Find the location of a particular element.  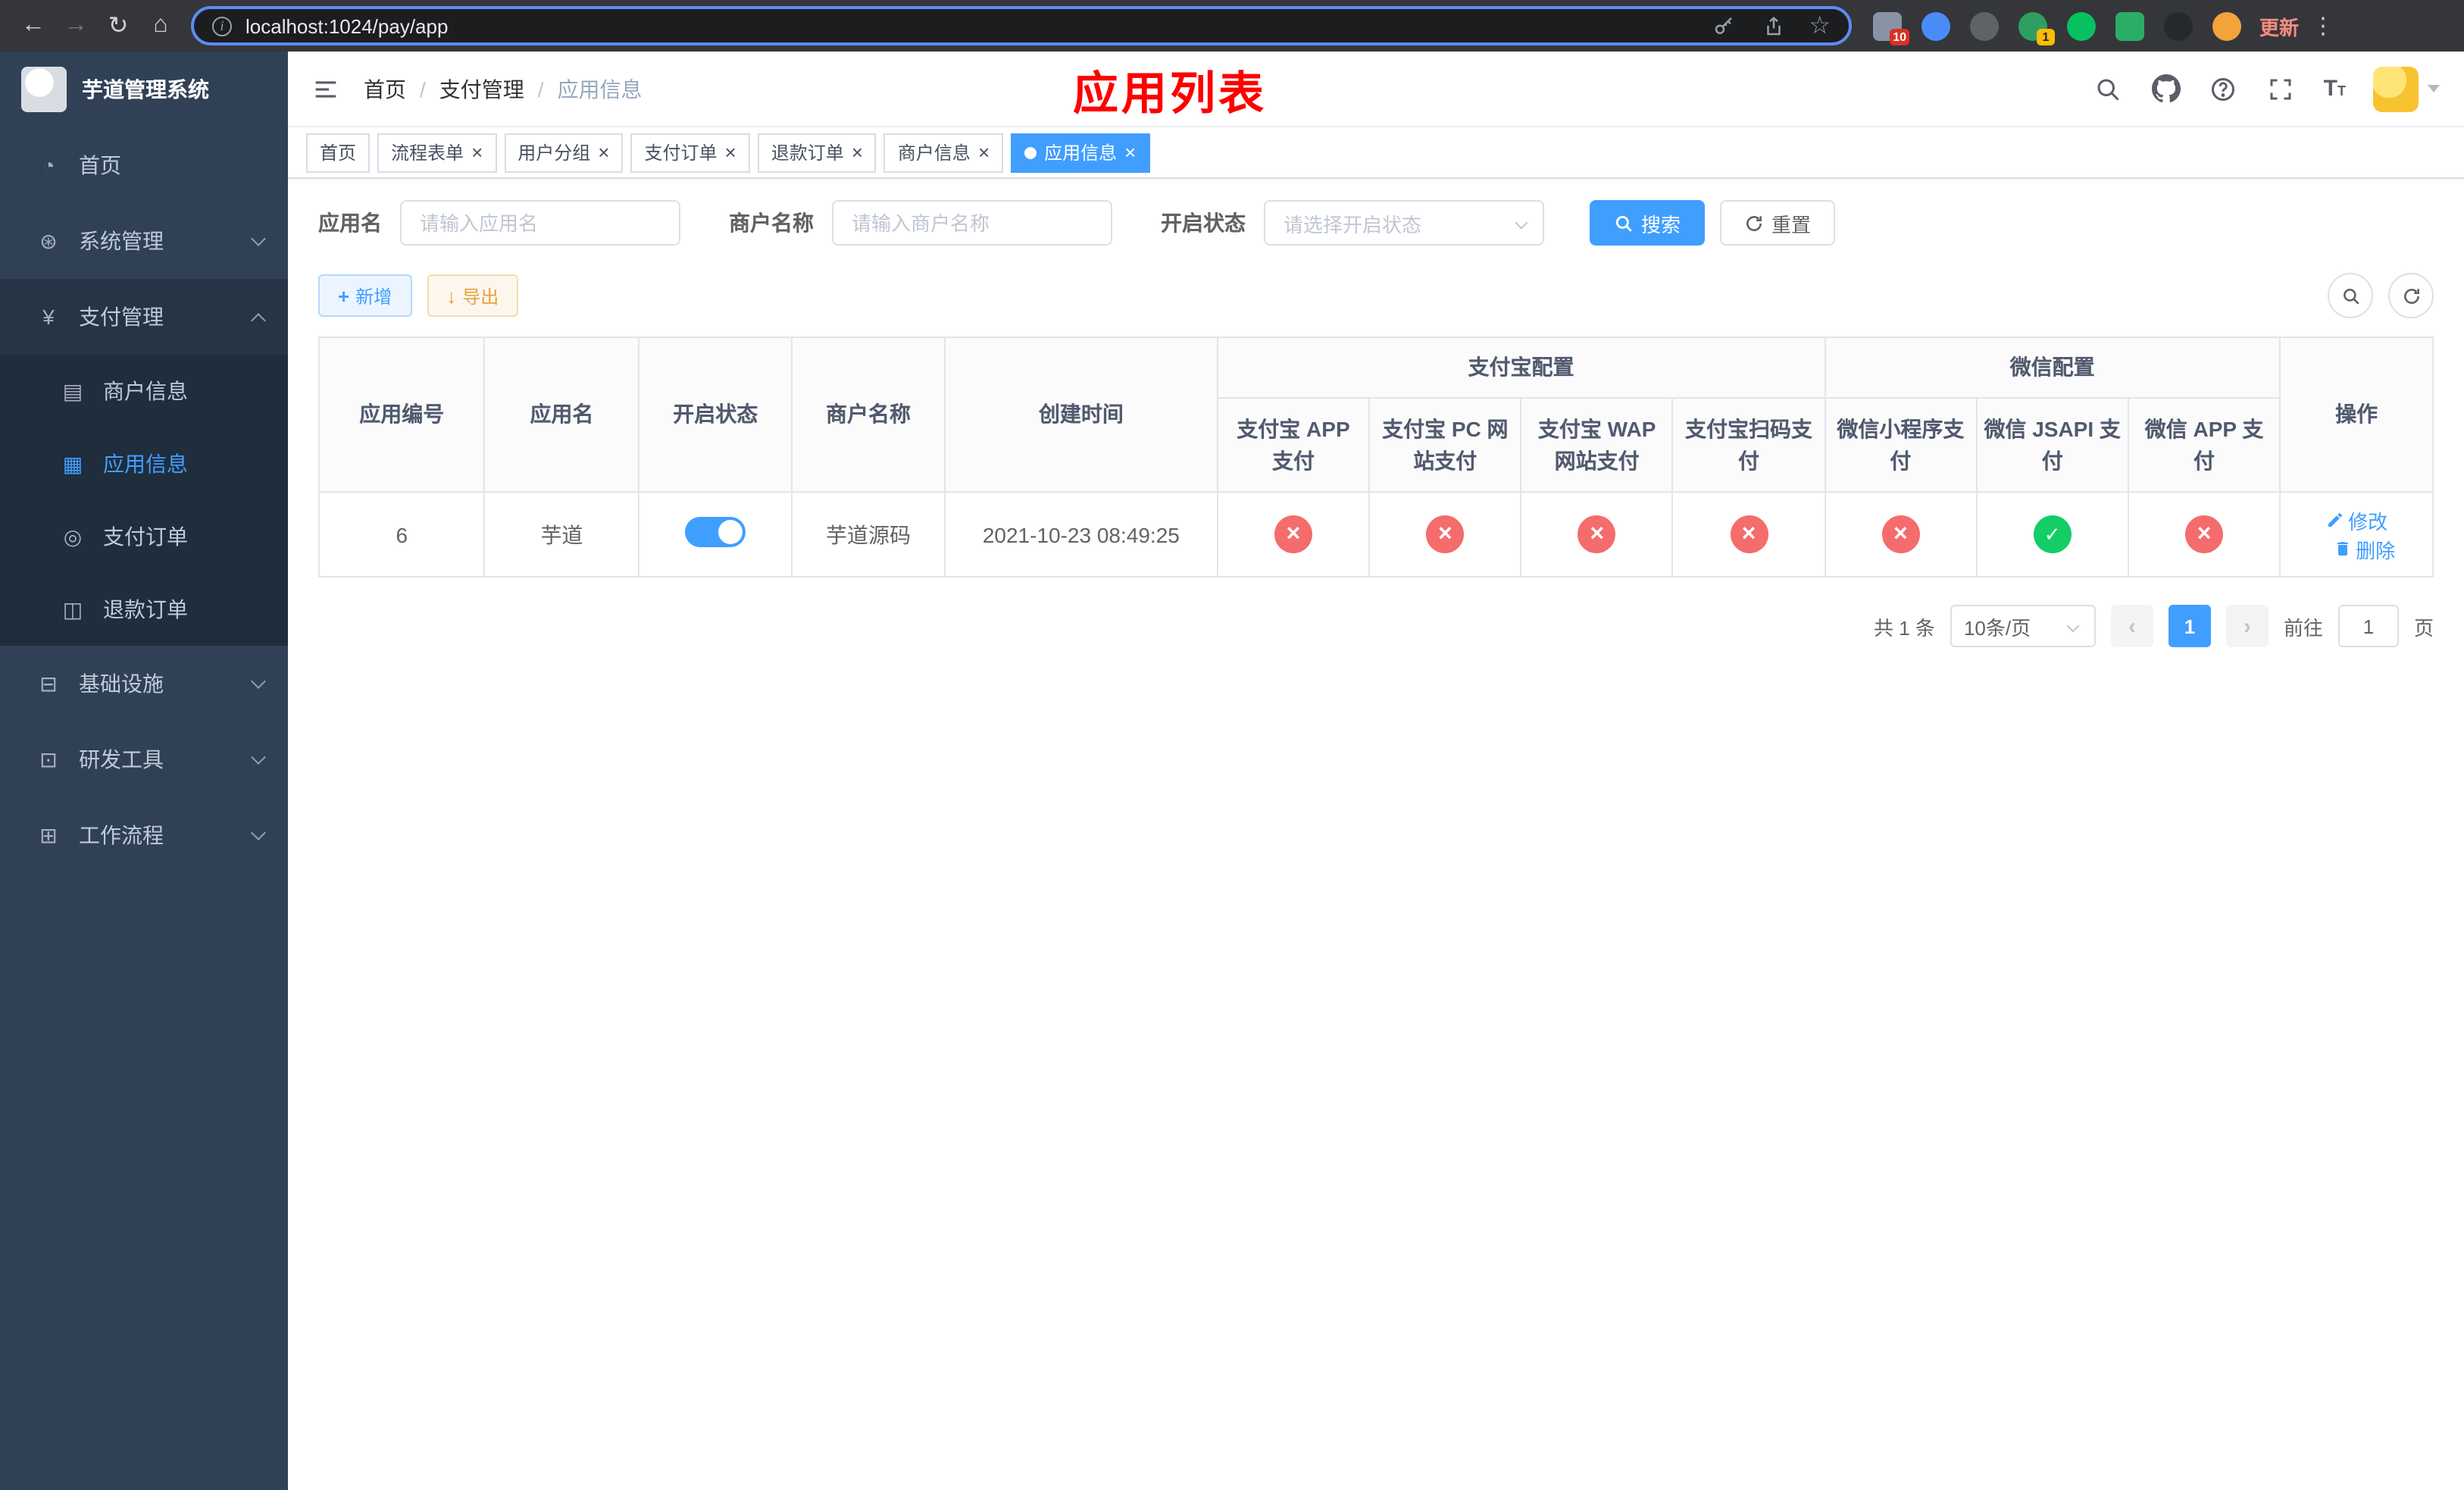

merchant-name-input is located at coordinates (972, 223).